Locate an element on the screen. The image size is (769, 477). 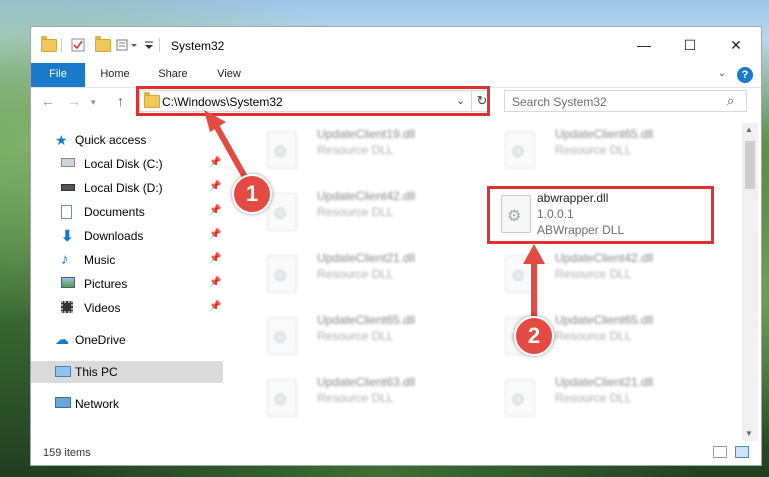
arrow-2-head is located at coordinates (534, 254).